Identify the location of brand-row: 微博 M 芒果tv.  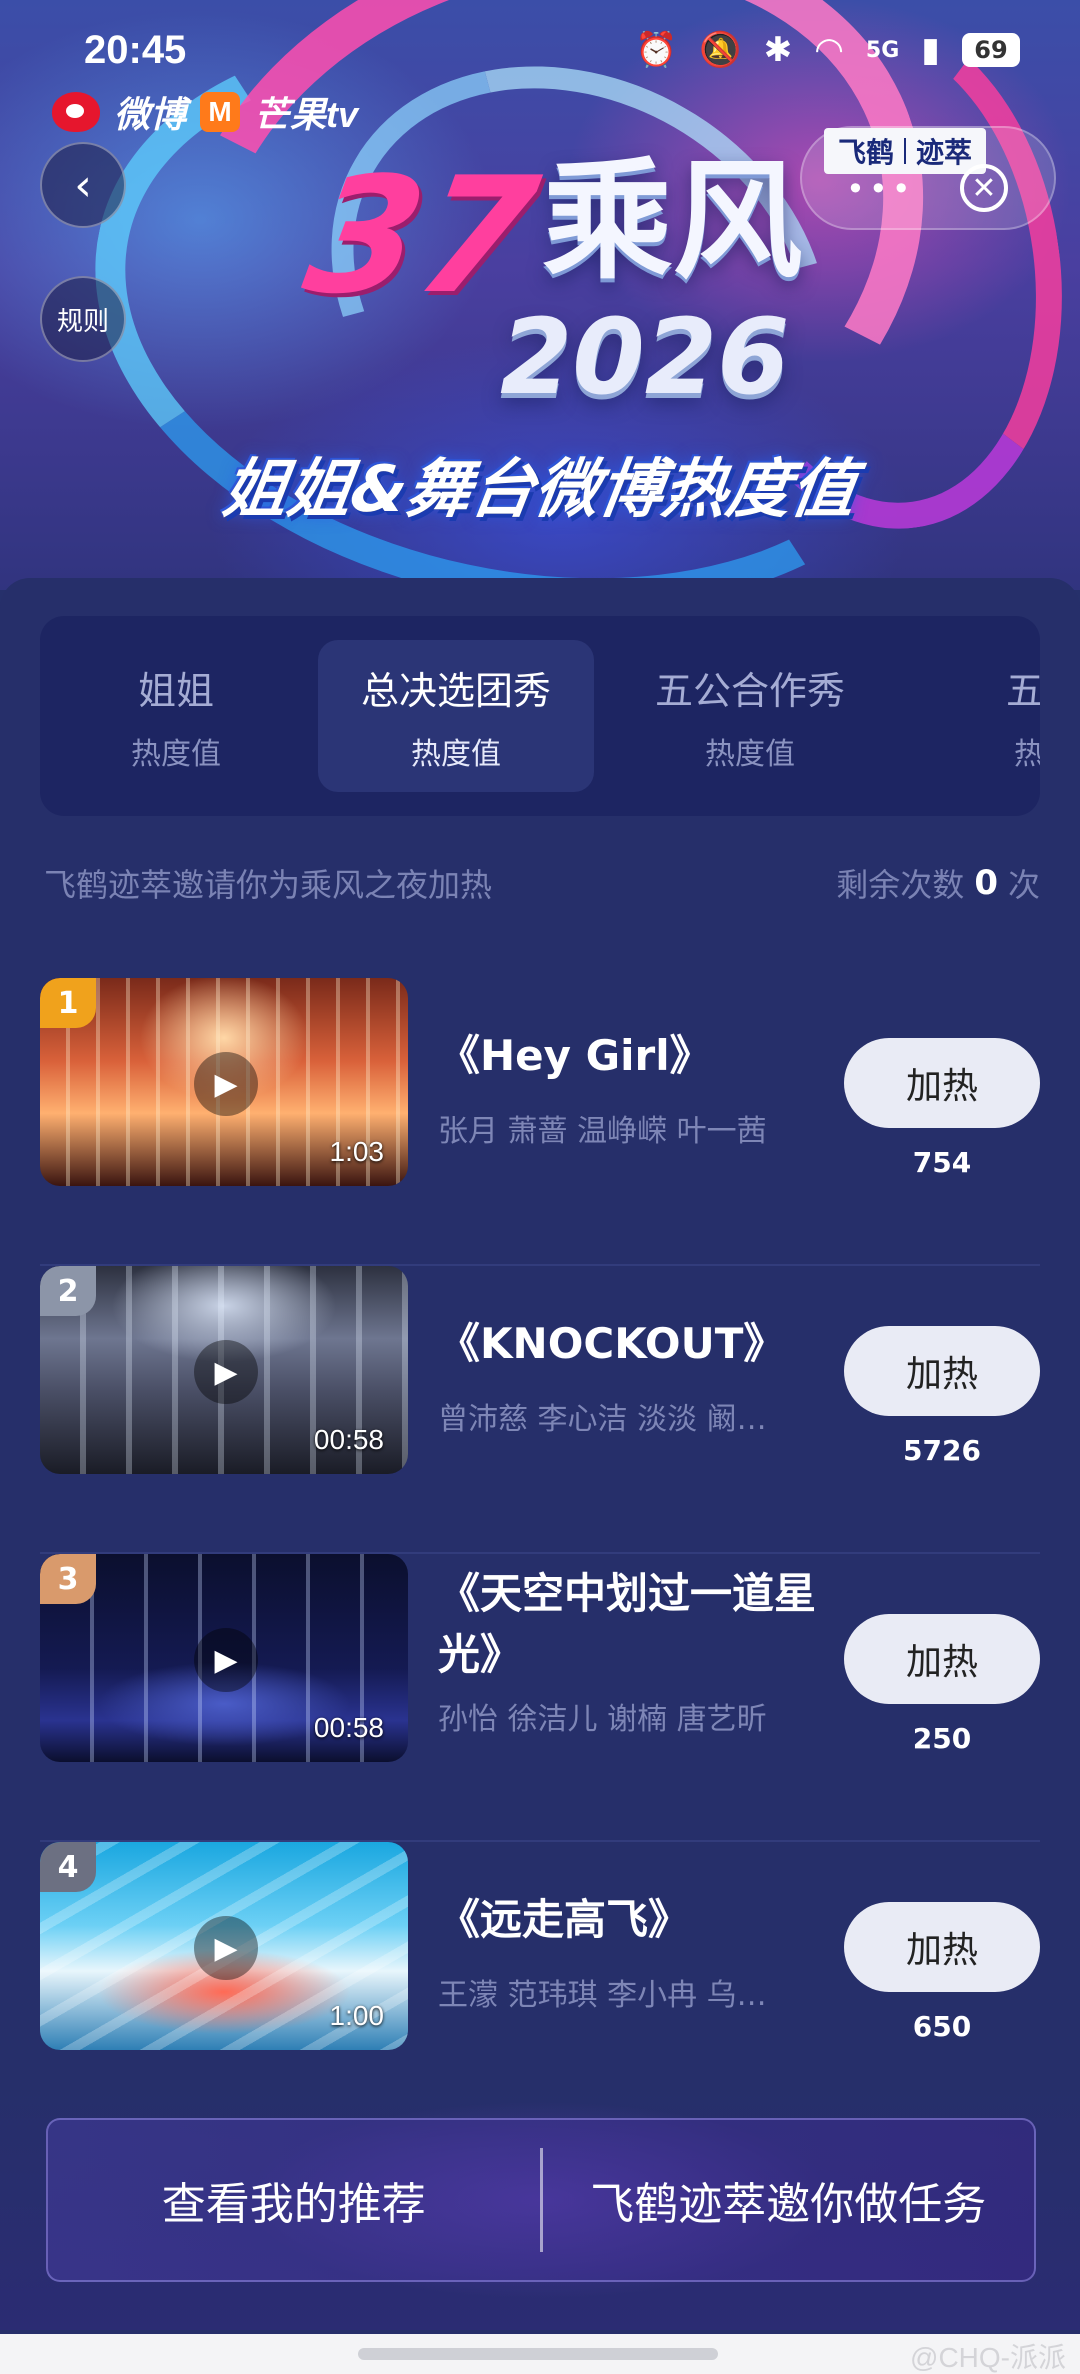
(205, 112).